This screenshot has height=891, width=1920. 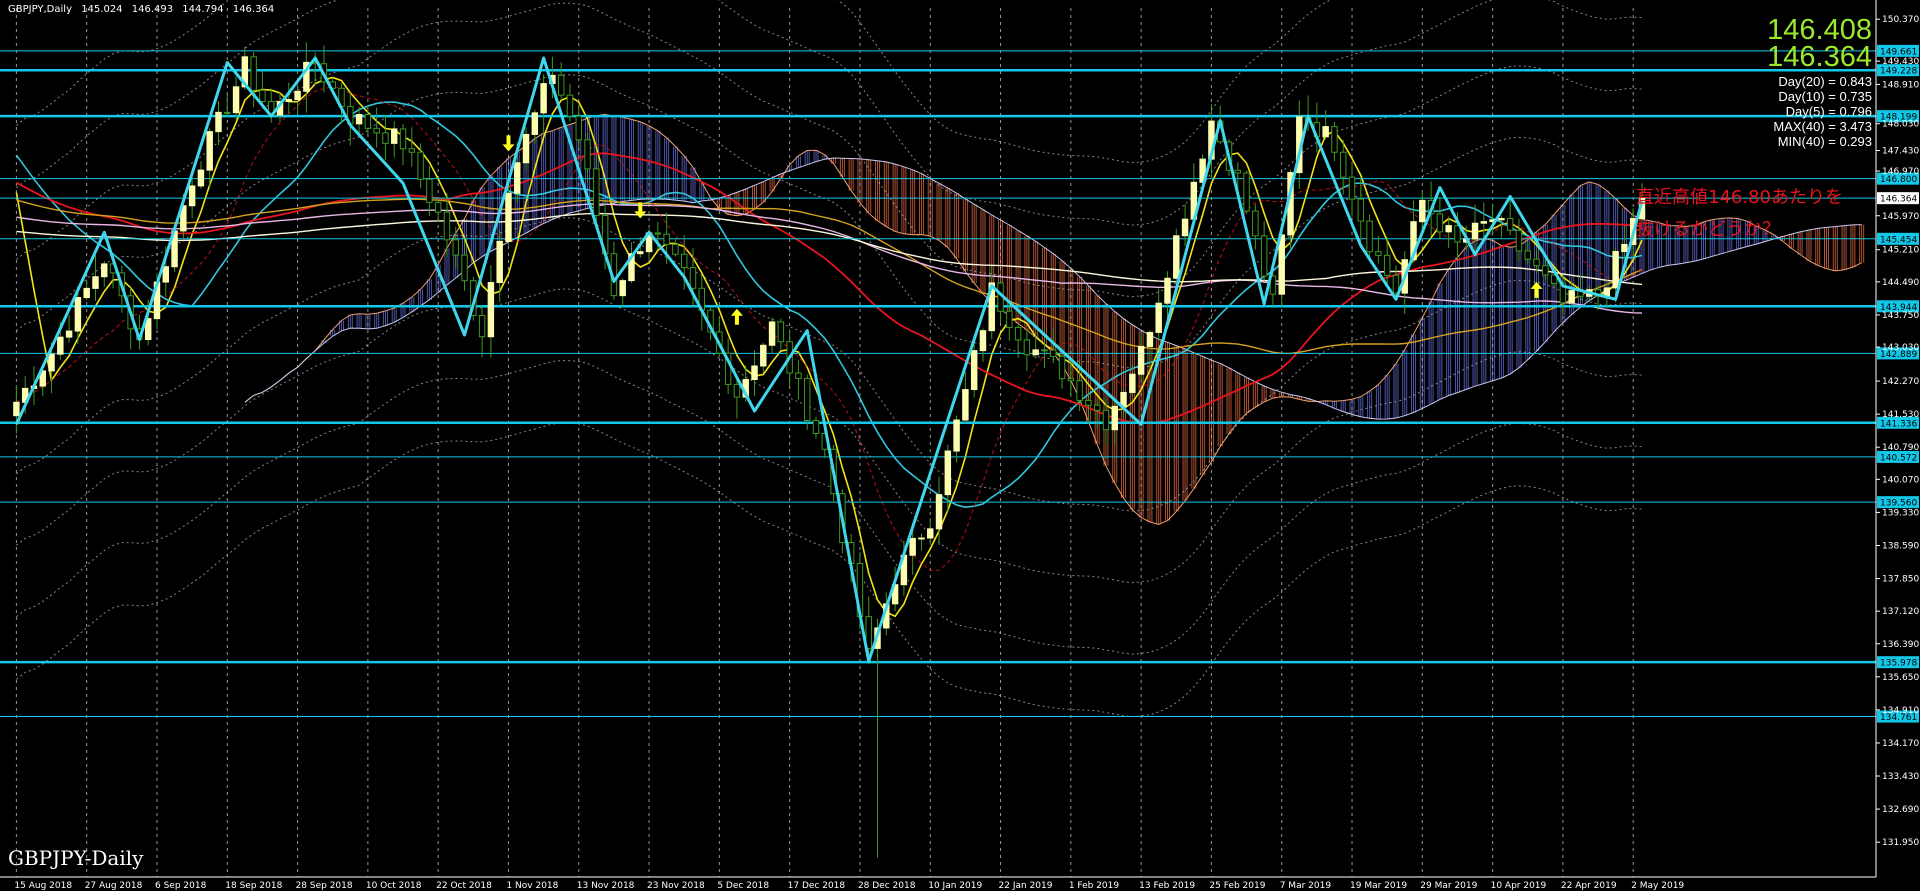 What do you see at coordinates (1900, 85) in the screenshot?
I see `y-tick-label: 148.910` at bounding box center [1900, 85].